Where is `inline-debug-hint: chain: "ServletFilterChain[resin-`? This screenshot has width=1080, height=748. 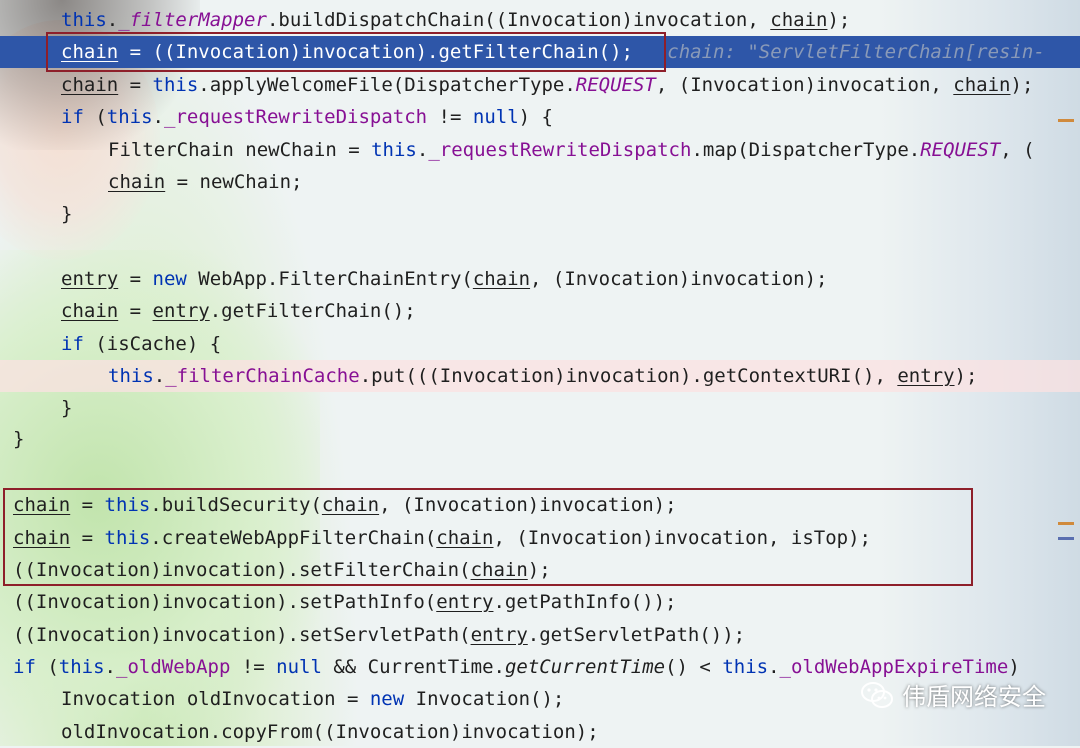 inline-debug-hint: chain: "ServletFilterChain[resin- is located at coordinates (856, 52).